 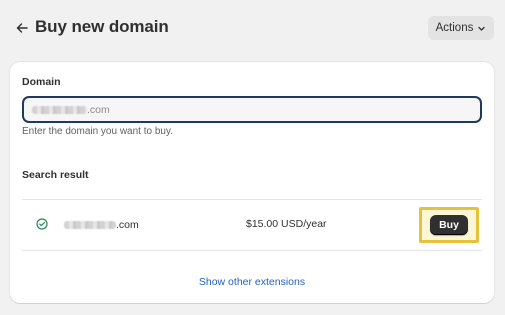 I want to click on back-button, so click(x=22, y=28).